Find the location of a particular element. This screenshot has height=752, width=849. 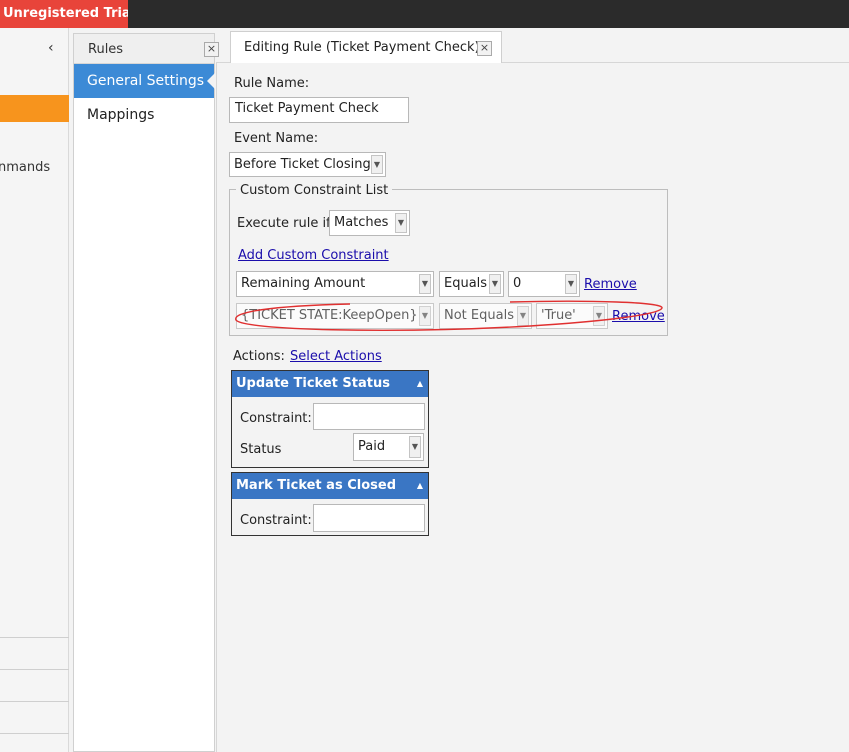

title-bar: Unregistered Trial is located at coordinates (424, 14).